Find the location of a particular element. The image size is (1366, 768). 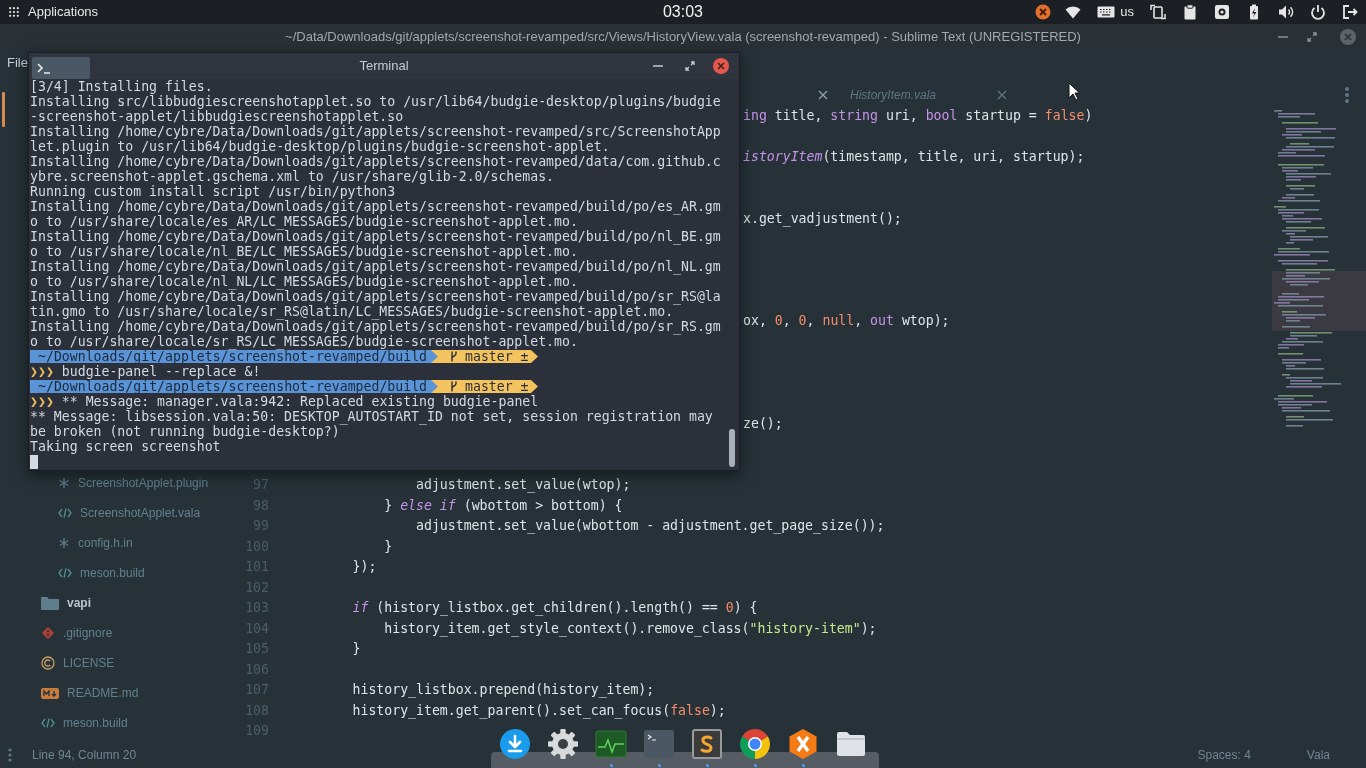

sidebar-item: LICENSE is located at coordinates (78, 663).